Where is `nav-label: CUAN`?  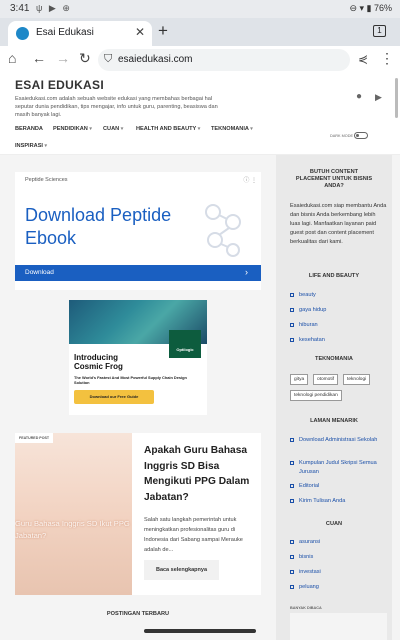 nav-label: CUAN is located at coordinates (111, 129).